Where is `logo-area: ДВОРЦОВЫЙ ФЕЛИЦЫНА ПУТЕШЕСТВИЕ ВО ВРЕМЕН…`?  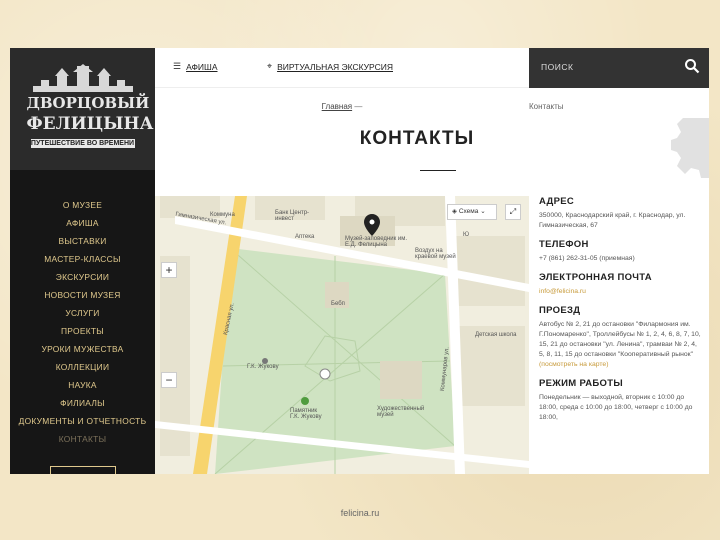
logo-area: ДВОРЦОВЫЙ ФЕЛИЦЫНА ПУТЕШЕСТВИЕ ВО ВРЕМЕН… is located at coordinates (82, 109).